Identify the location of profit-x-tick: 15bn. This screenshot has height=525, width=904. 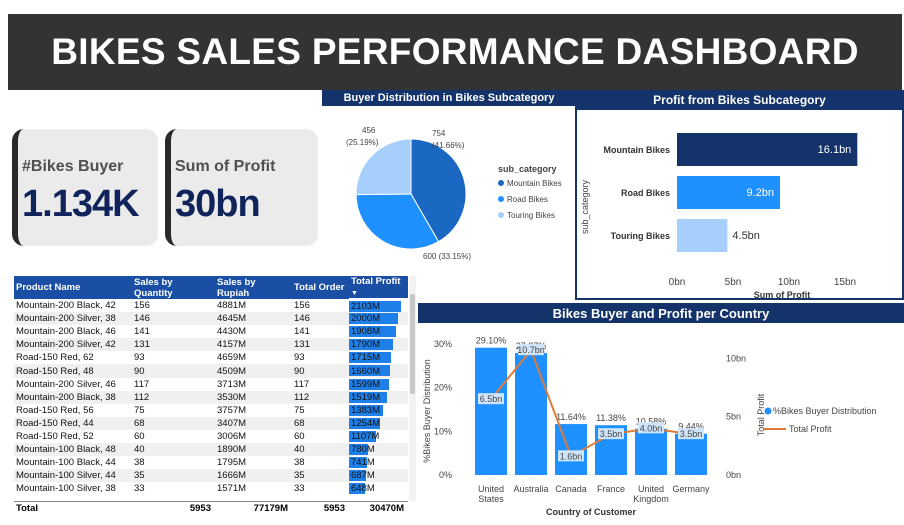
(845, 282).